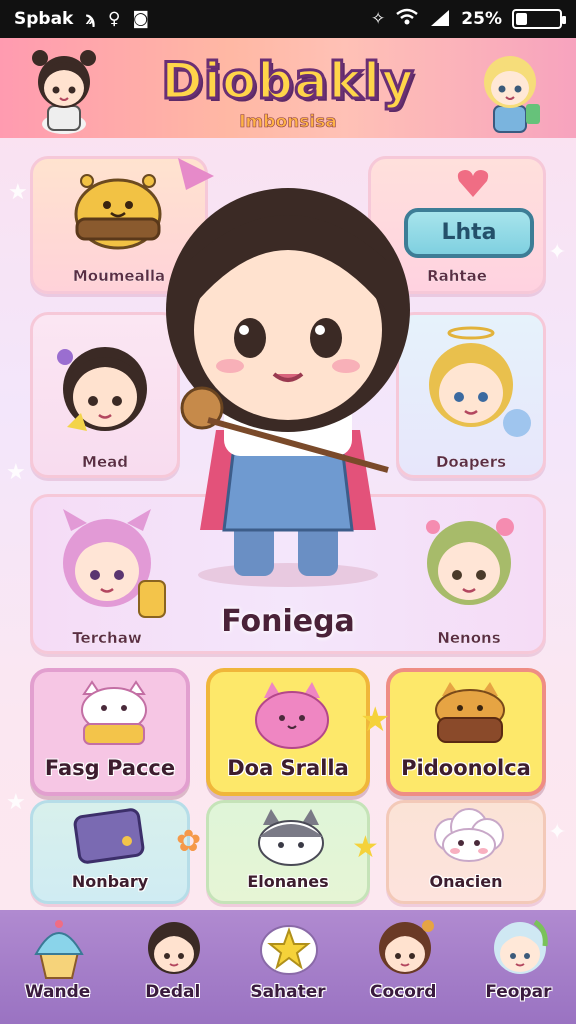 This screenshot has height=1024, width=576. Describe the element at coordinates (520, 946) in the screenshot. I see `green-hair-avatar-icon` at that location.